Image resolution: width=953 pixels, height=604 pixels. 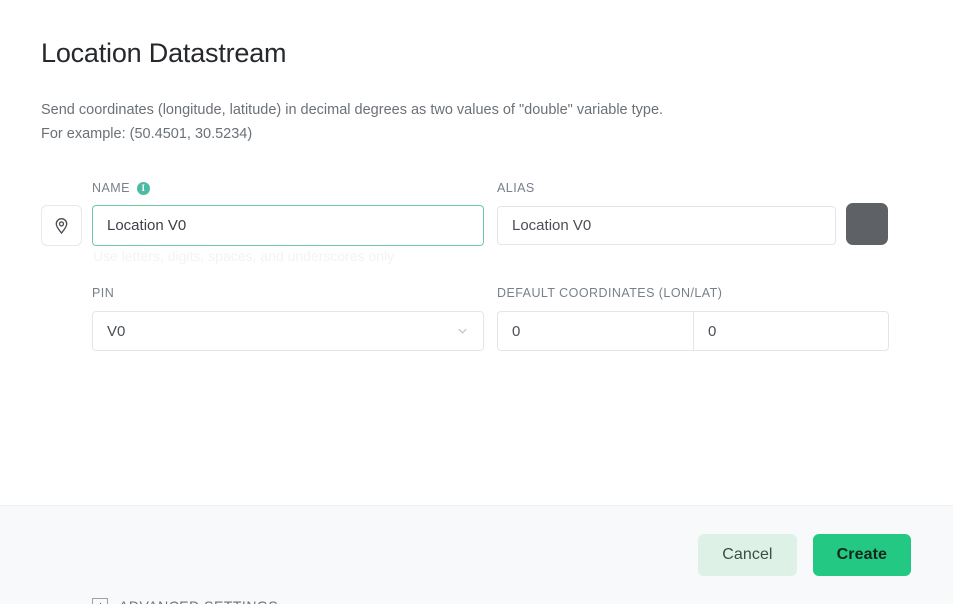 I want to click on alias-field-label: ALIAS, so click(x=516, y=188).